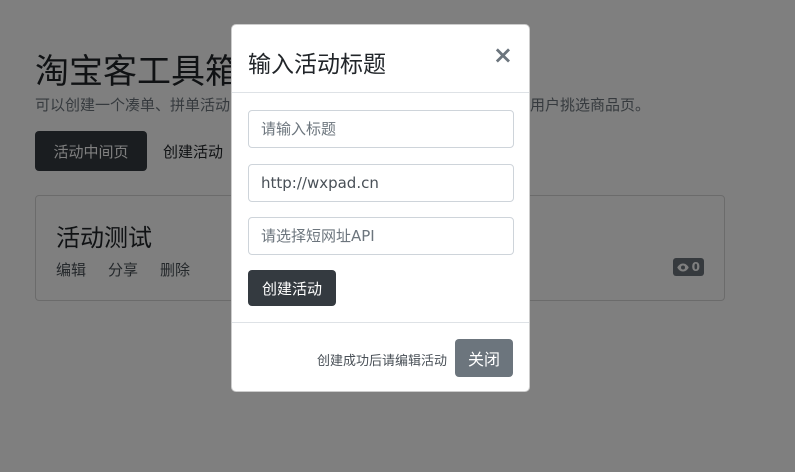 The height and width of the screenshot is (472, 795). I want to click on modal-footer: 创建成功后请编辑活动 关闭, so click(380, 356).